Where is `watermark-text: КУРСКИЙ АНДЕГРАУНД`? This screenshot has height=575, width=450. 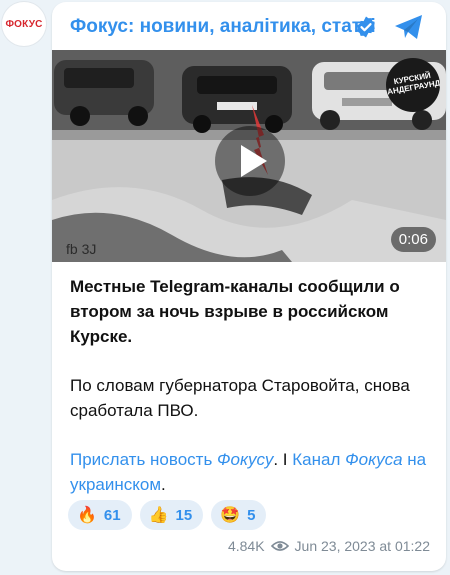
watermark-text: КУРСКИЙ АНДЕГРАУНД is located at coordinates (413, 83).